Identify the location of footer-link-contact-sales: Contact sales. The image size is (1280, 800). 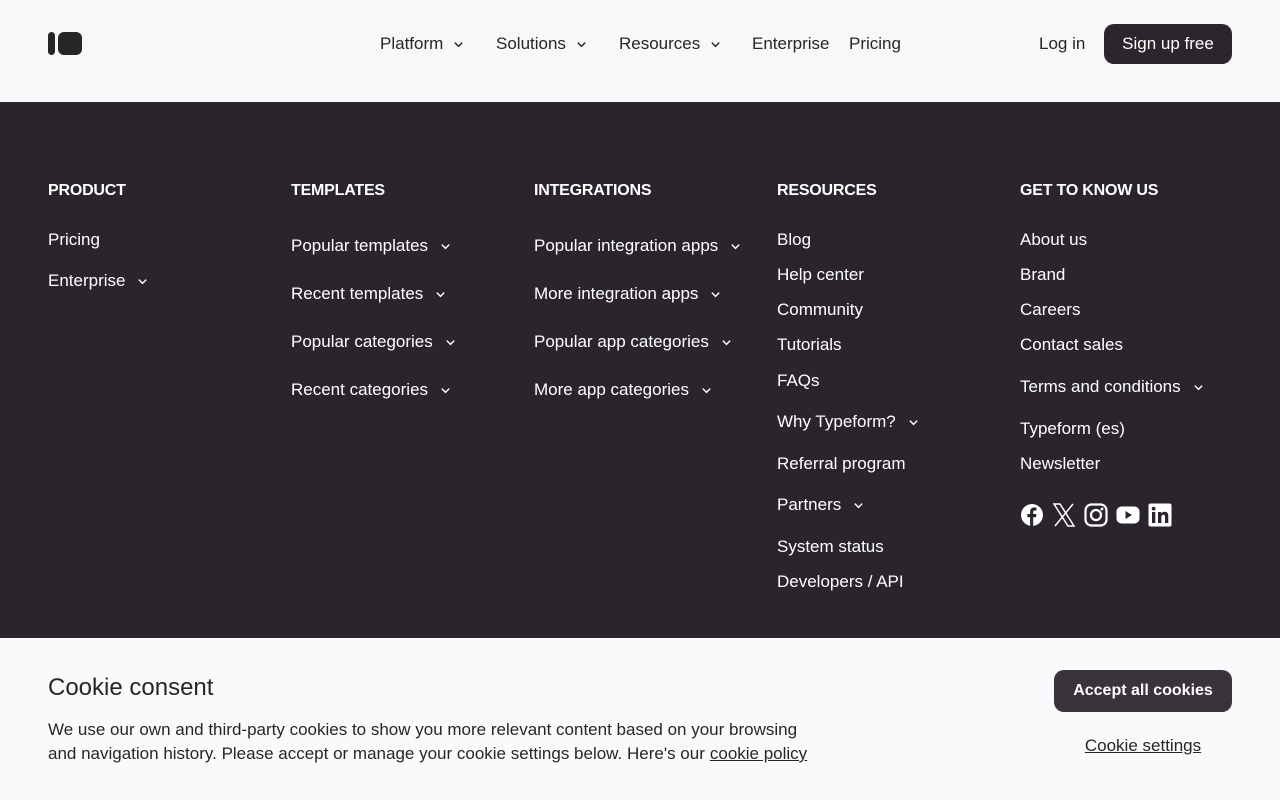
(1071, 345).